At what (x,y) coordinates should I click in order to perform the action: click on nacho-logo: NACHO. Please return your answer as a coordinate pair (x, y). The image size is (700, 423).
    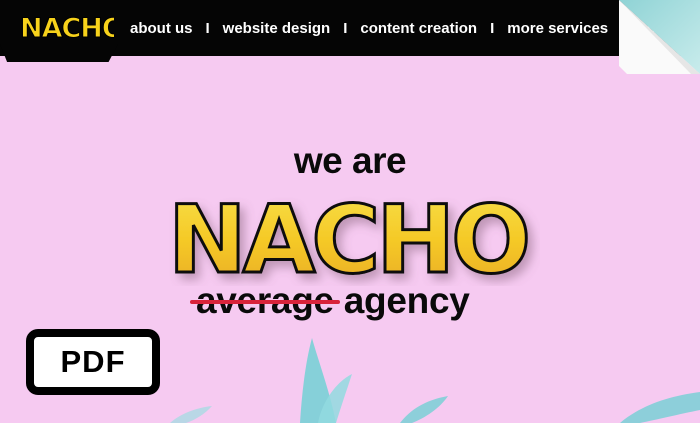
    Looking at the image, I should click on (66, 27).